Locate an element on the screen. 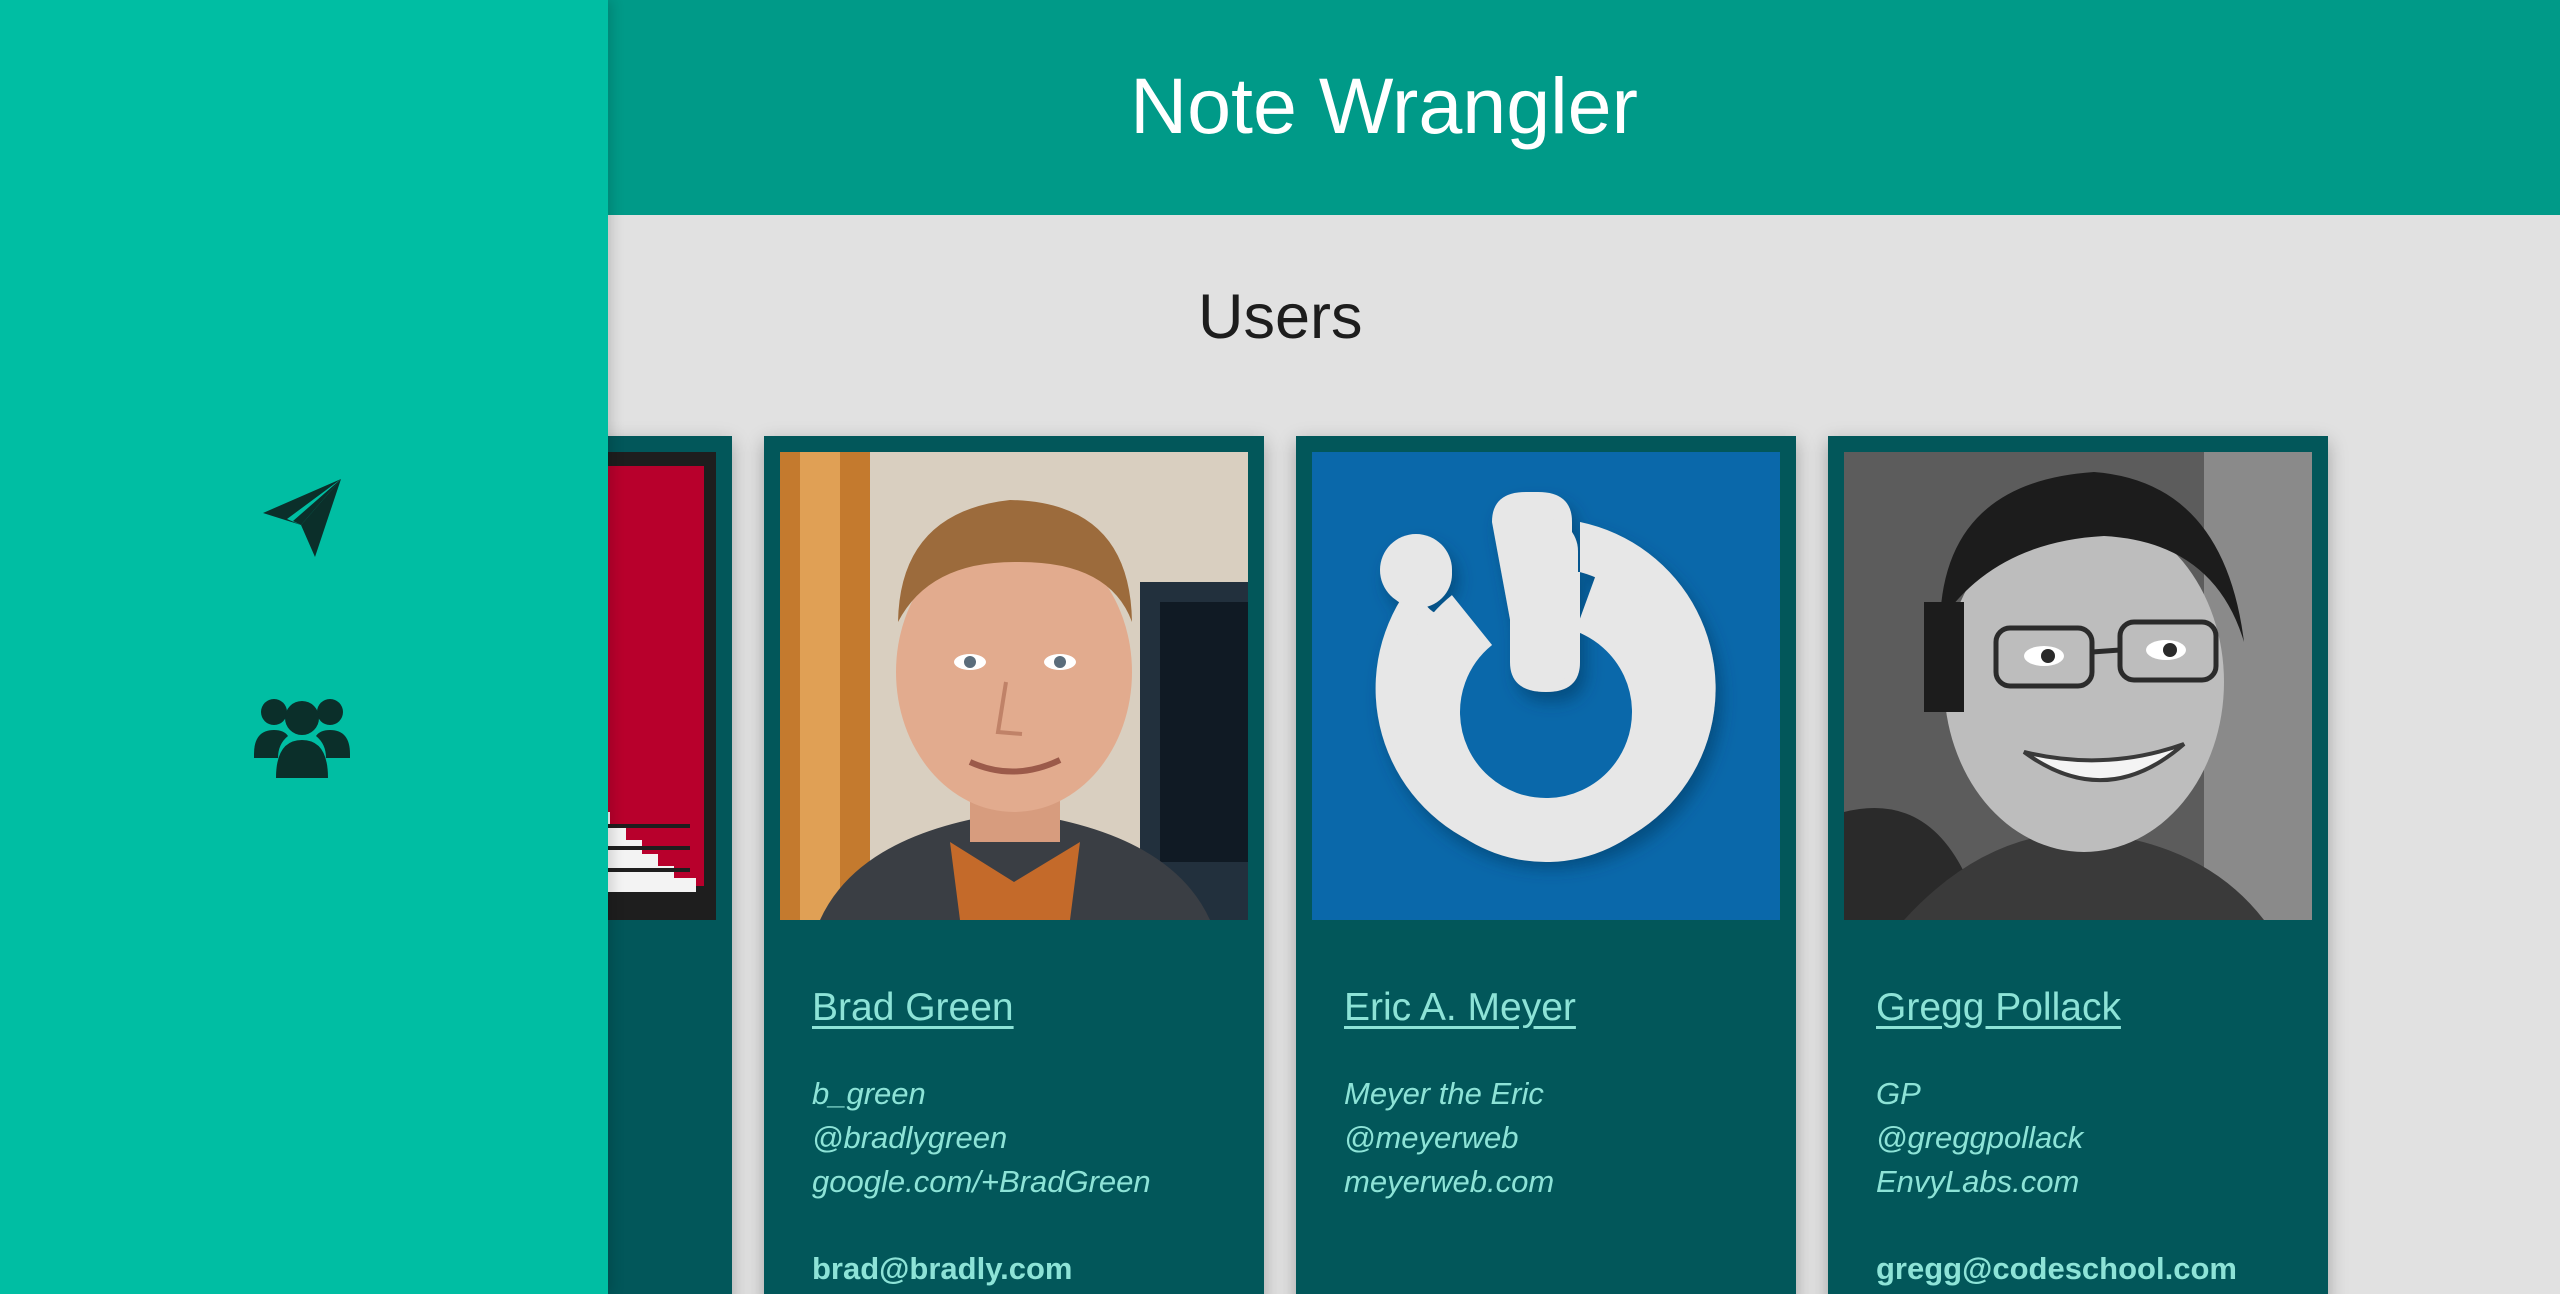 The width and height of the screenshot is (2560, 1294). user-name-link: Brad Green is located at coordinates (913, 1008).